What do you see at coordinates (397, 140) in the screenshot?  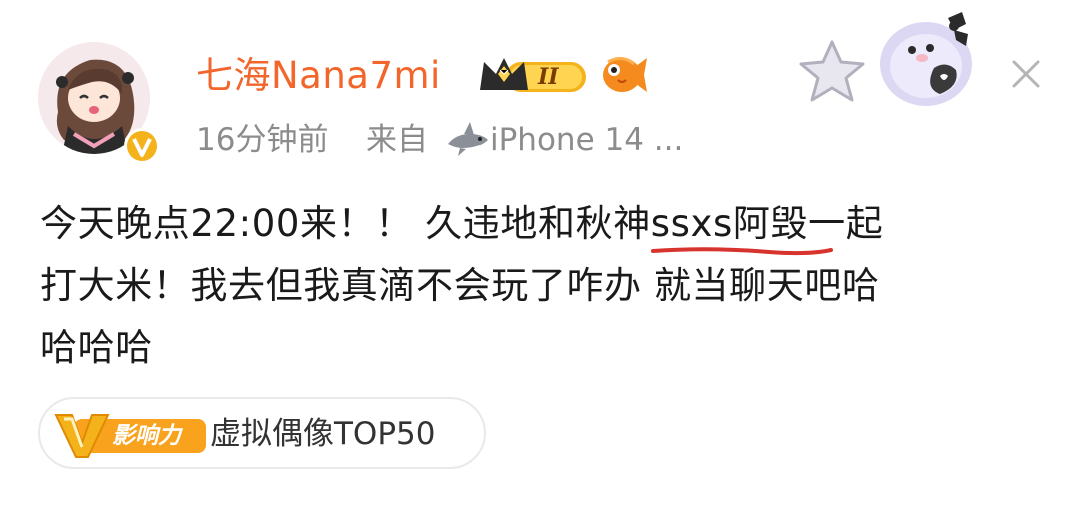 I see `source-prefix: 来自` at bounding box center [397, 140].